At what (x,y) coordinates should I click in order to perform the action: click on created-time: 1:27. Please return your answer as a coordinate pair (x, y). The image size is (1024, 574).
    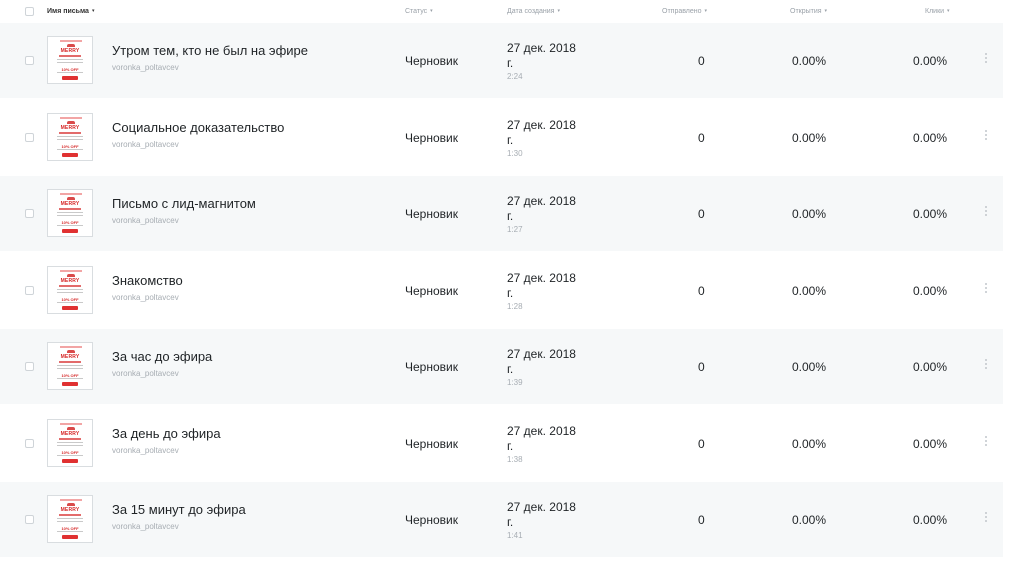
    Looking at the image, I should click on (515, 229).